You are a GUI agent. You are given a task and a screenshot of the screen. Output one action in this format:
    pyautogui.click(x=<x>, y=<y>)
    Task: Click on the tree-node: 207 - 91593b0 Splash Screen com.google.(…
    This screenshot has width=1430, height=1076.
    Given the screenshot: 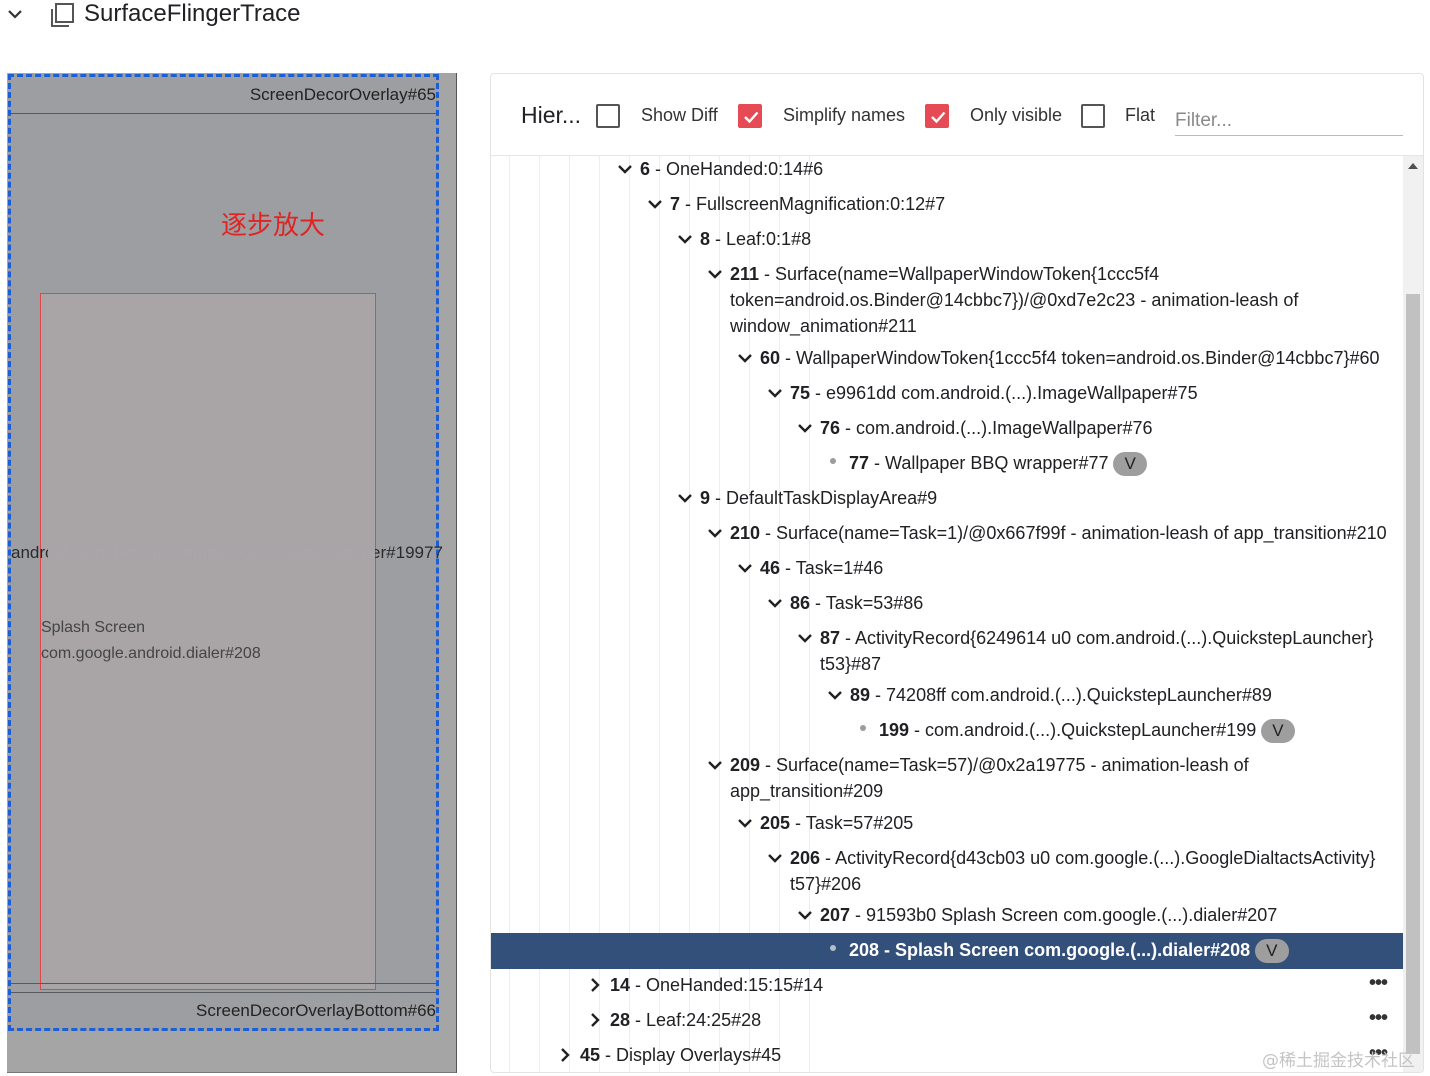 What is the action you would take?
    pyautogui.click(x=1048, y=915)
    